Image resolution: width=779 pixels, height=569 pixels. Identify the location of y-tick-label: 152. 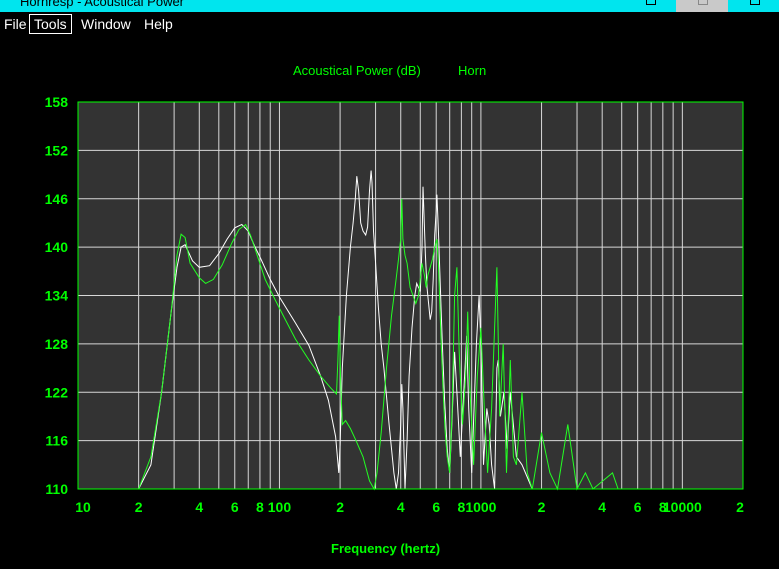
(57, 150).